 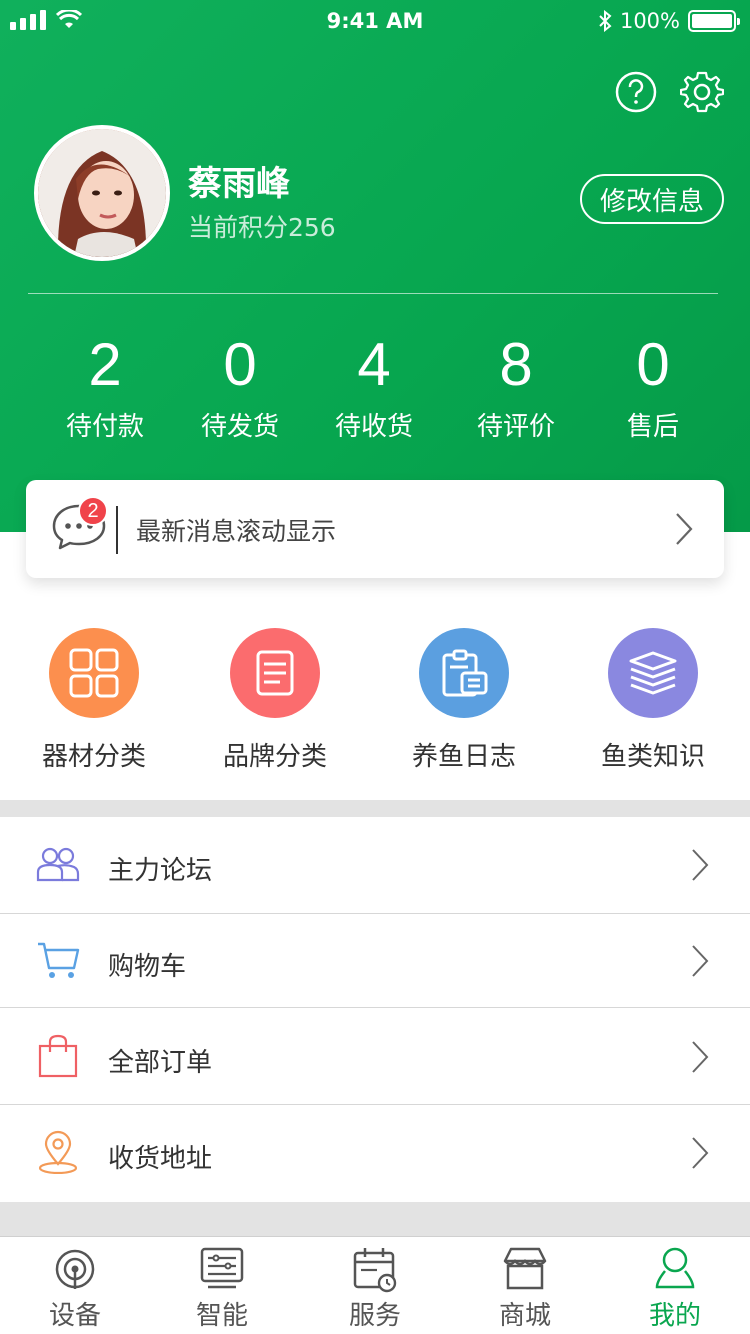 I want to click on category-label: 器材分类, so click(x=93, y=757).